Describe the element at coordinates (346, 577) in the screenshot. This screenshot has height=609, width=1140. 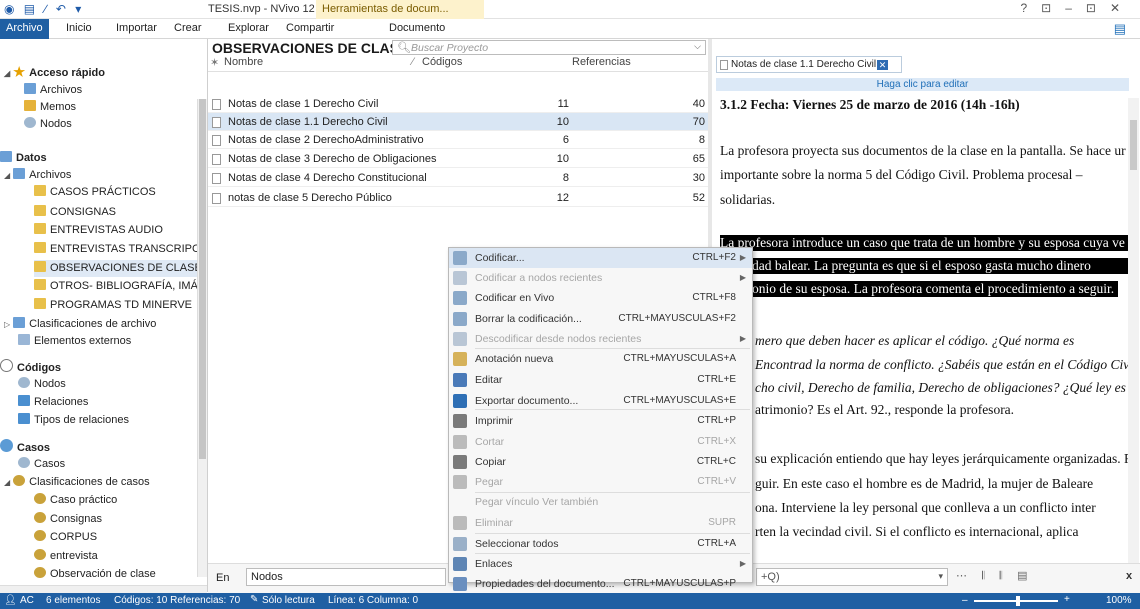
I see `in-field: Nodos` at that location.